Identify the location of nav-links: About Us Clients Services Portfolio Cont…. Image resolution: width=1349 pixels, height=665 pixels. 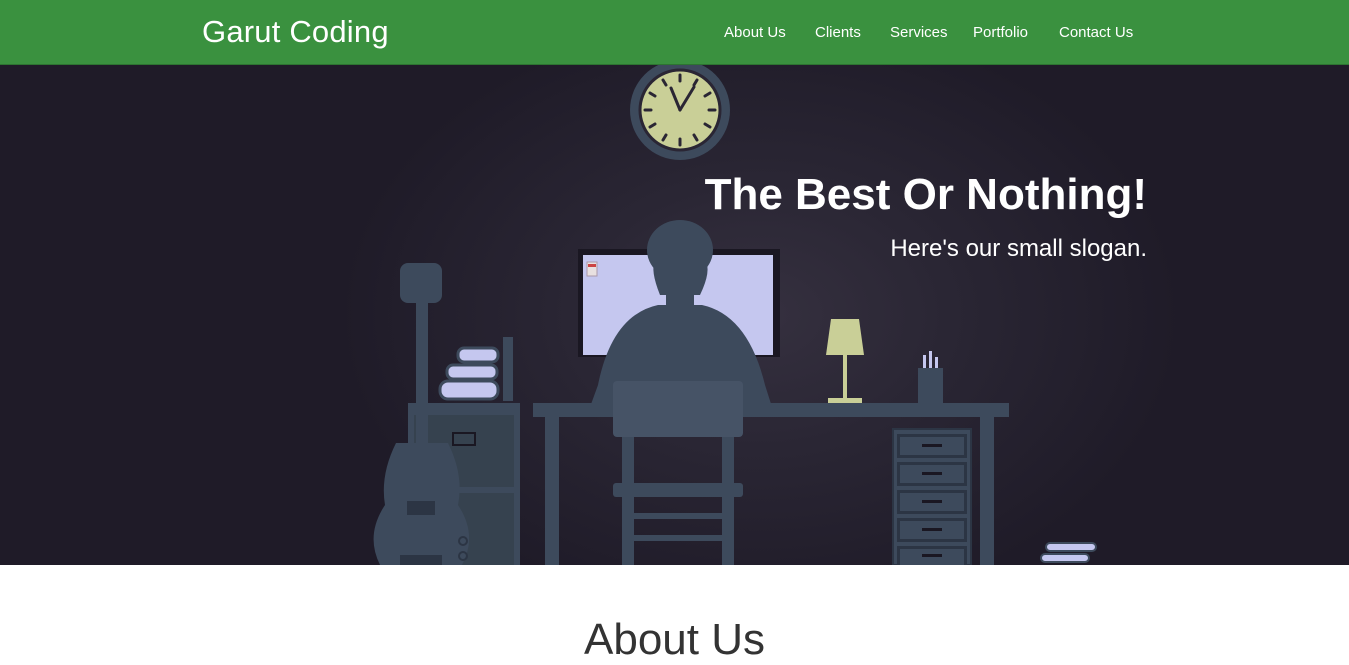
(674, 35).